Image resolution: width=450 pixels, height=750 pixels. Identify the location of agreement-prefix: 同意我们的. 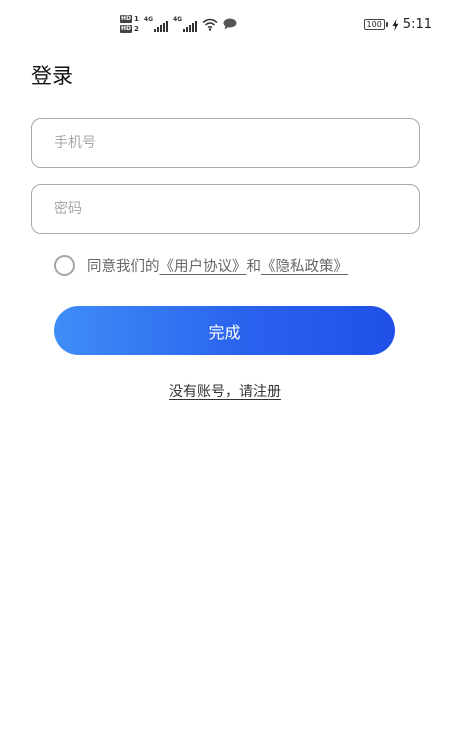
(123, 267).